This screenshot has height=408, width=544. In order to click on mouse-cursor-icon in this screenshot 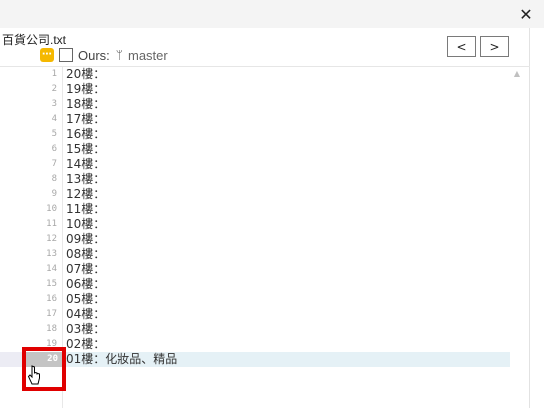, I will do `click(33, 375)`.